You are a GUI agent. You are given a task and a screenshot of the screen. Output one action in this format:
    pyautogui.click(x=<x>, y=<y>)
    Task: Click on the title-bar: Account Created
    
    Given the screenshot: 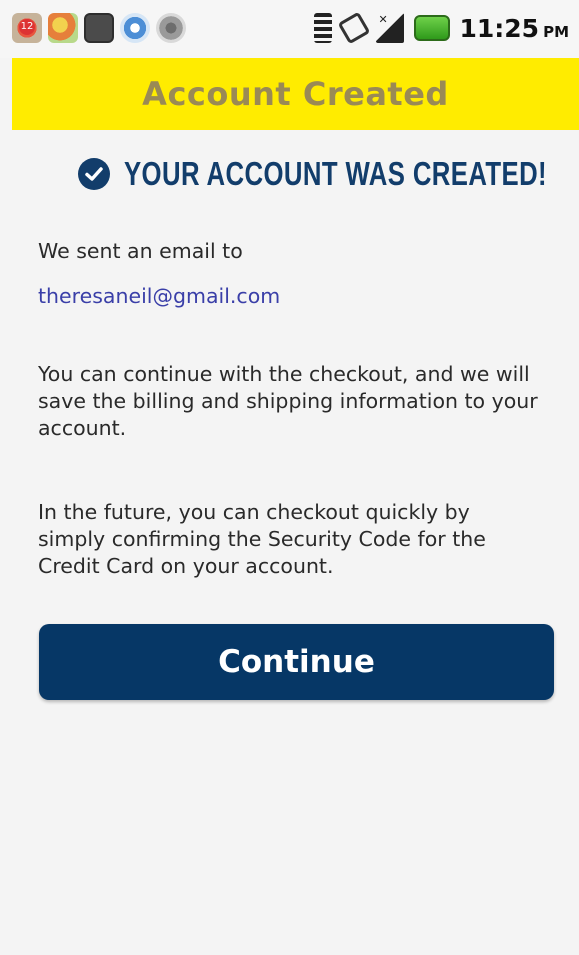 What is the action you would take?
    pyautogui.click(x=295, y=94)
    